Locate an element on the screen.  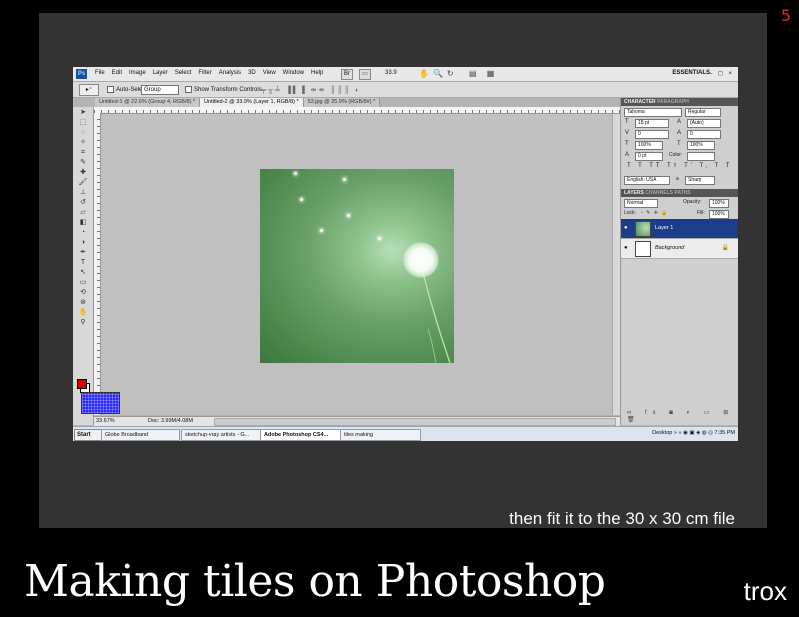
path-selection-tool-icon: ↖ is located at coordinates (83, 273).